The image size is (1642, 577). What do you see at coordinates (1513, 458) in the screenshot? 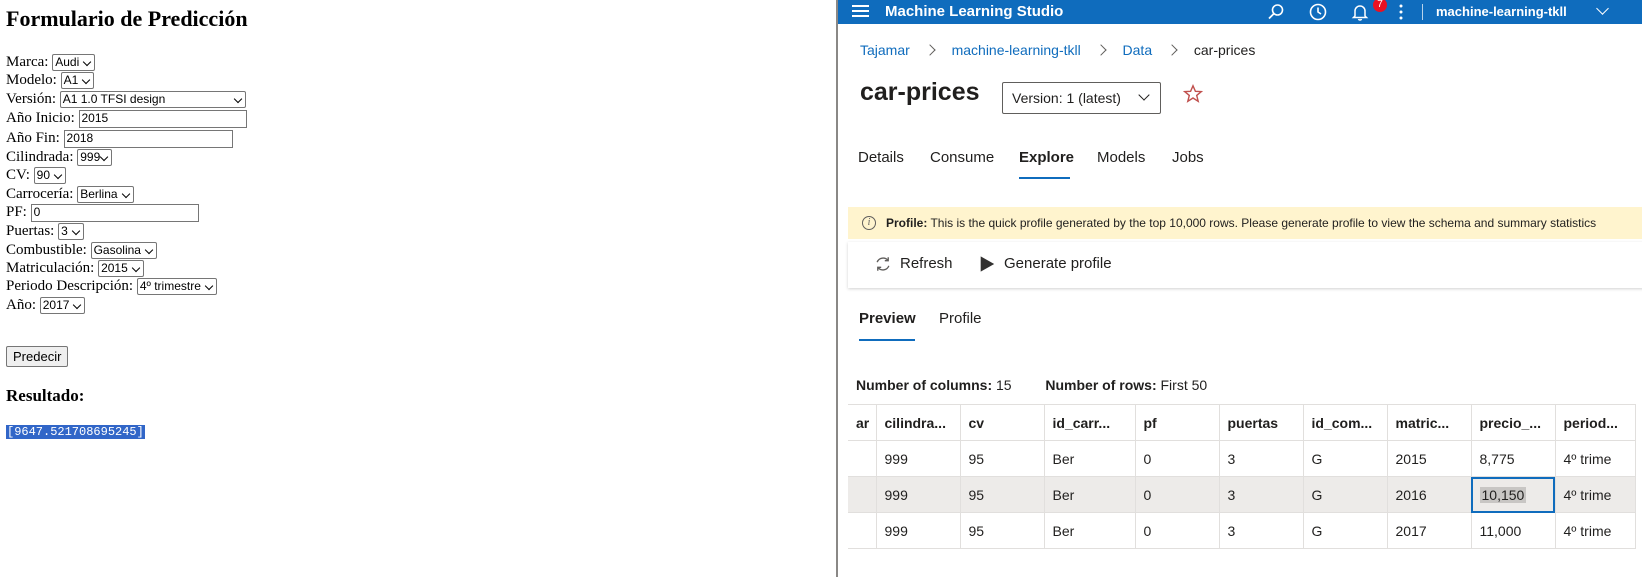
I see `table-cell: 8,775` at bounding box center [1513, 458].